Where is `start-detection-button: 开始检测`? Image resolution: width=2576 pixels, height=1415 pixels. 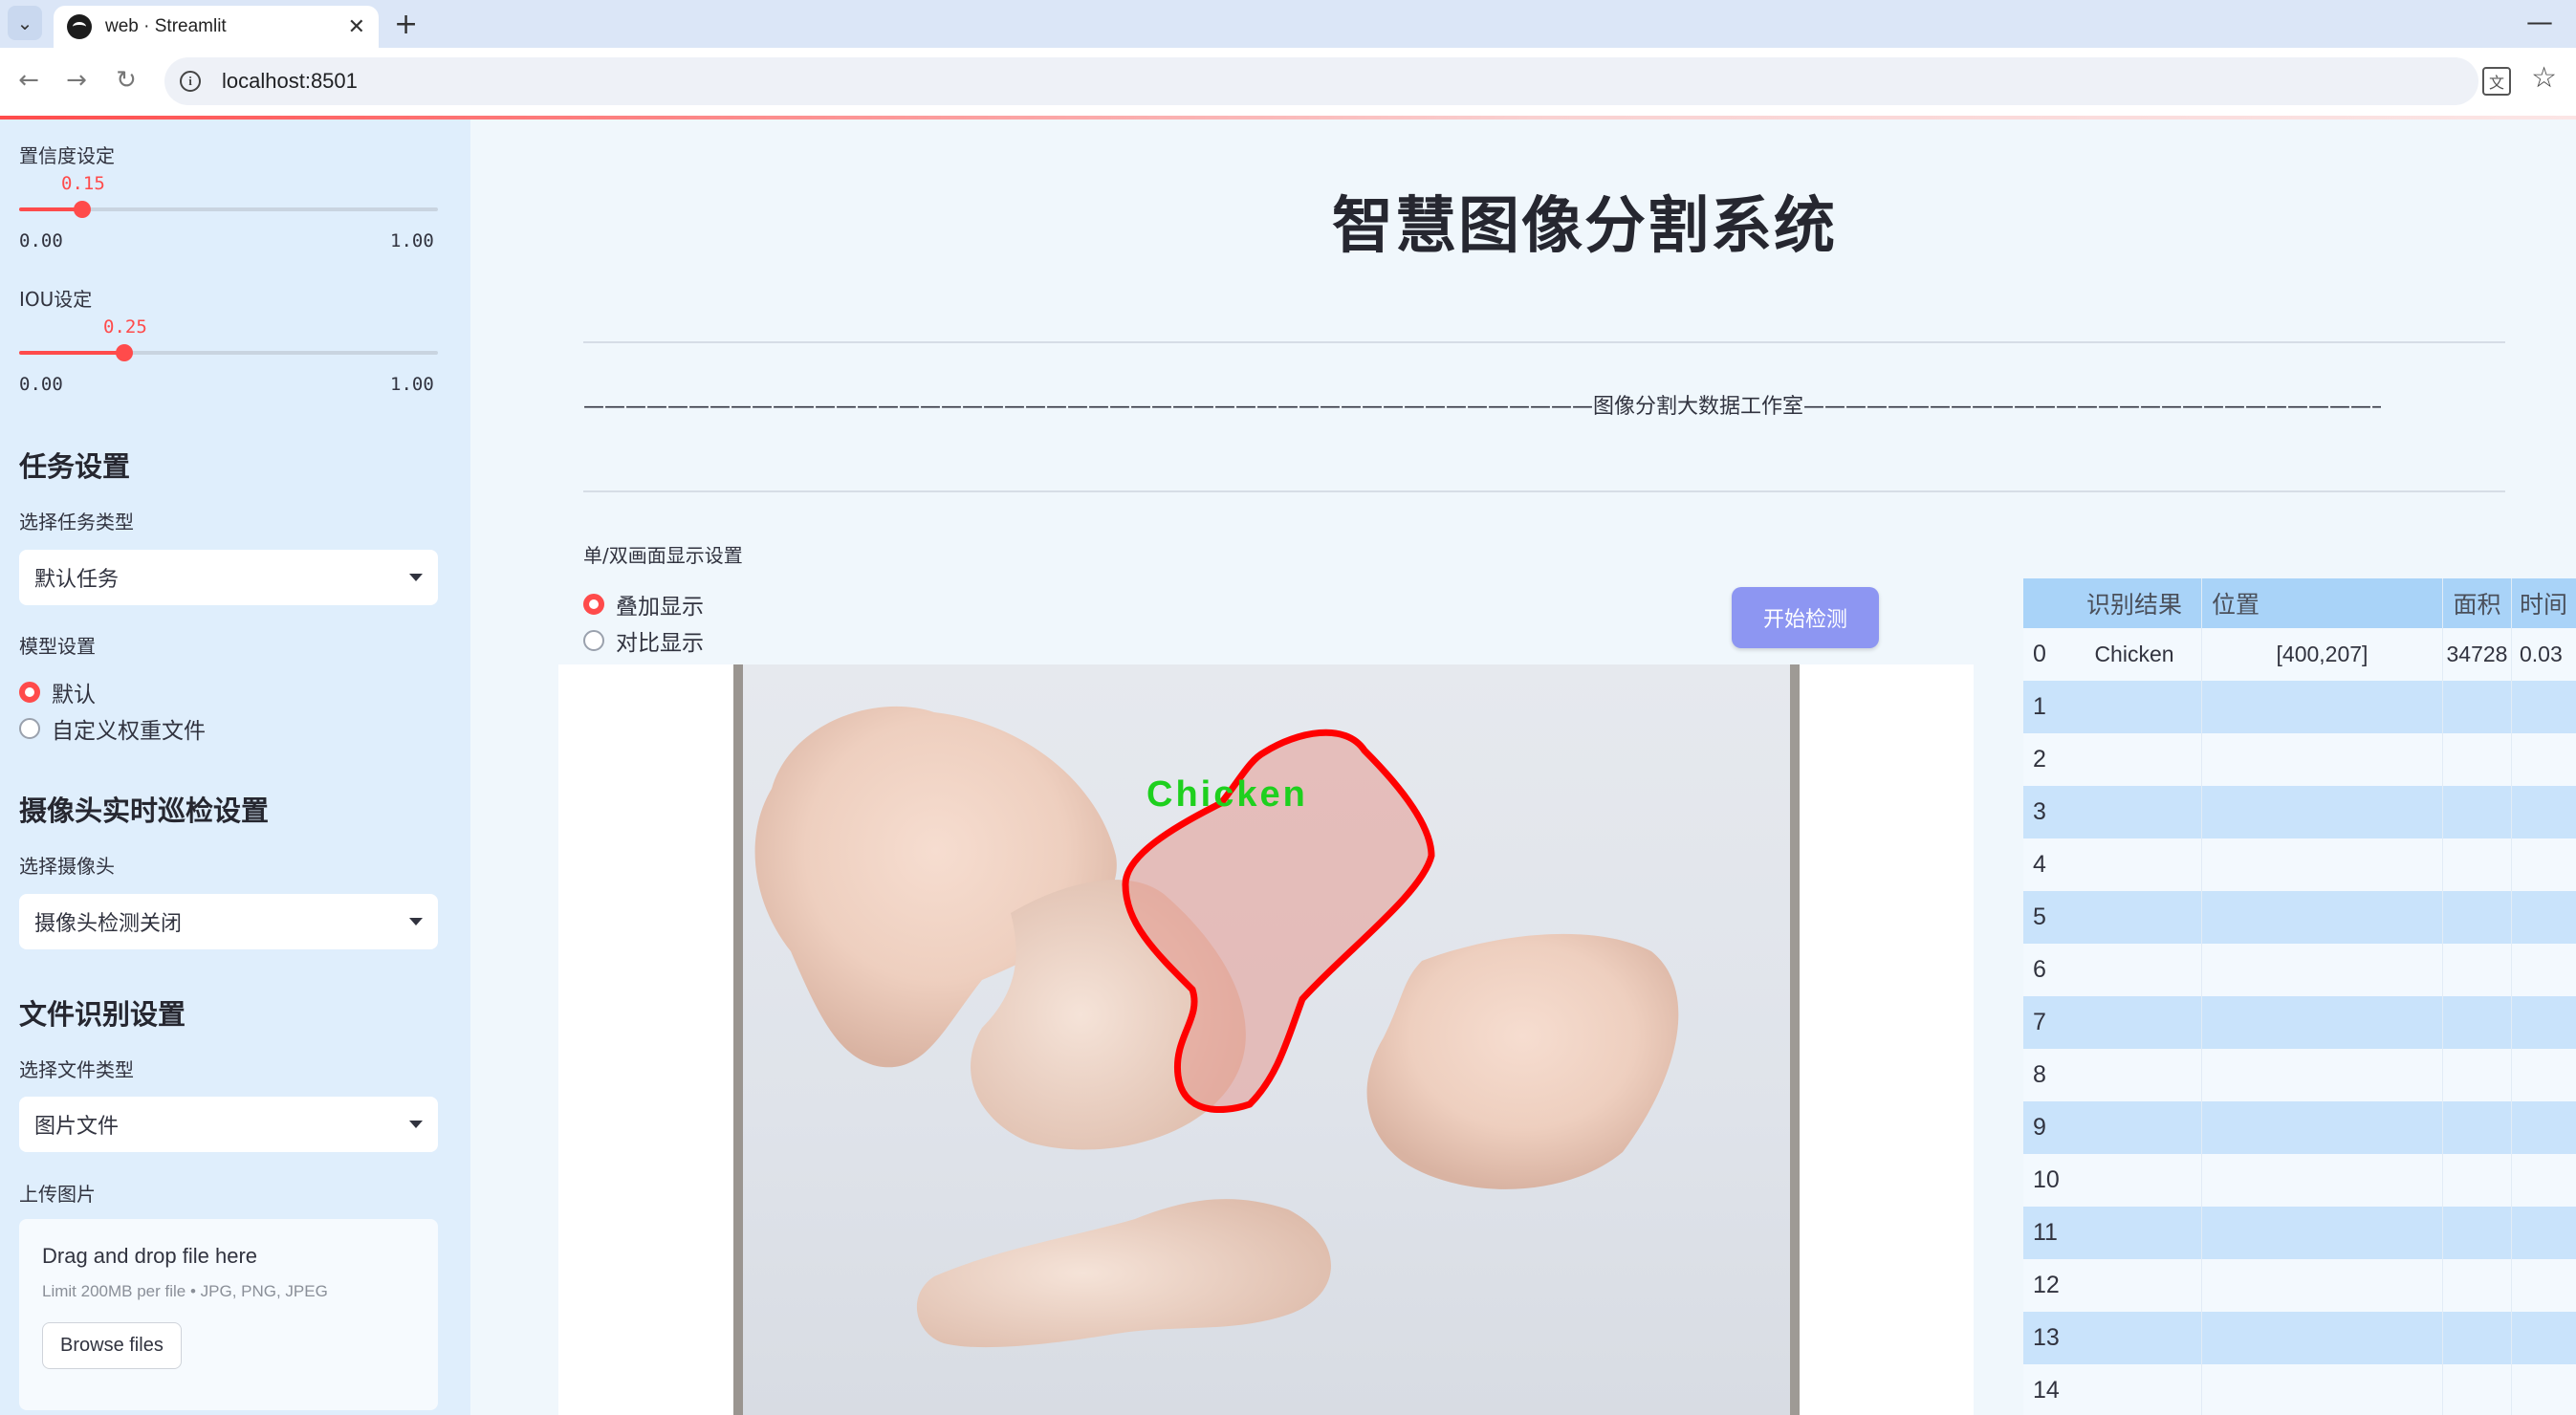 start-detection-button: 开始检测 is located at coordinates (1805, 617).